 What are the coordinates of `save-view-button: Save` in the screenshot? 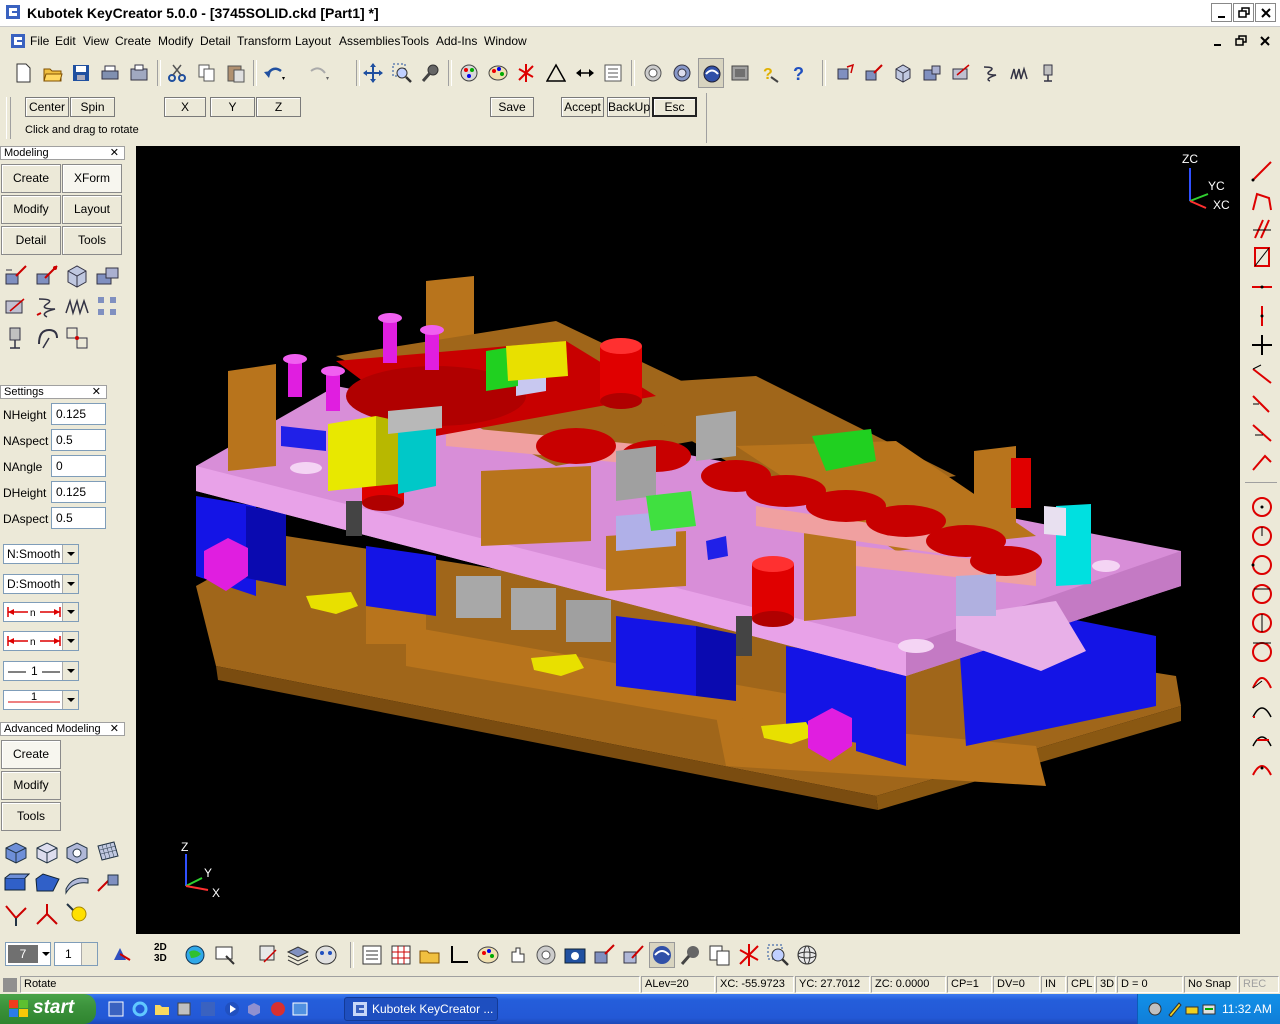 It's located at (512, 107).